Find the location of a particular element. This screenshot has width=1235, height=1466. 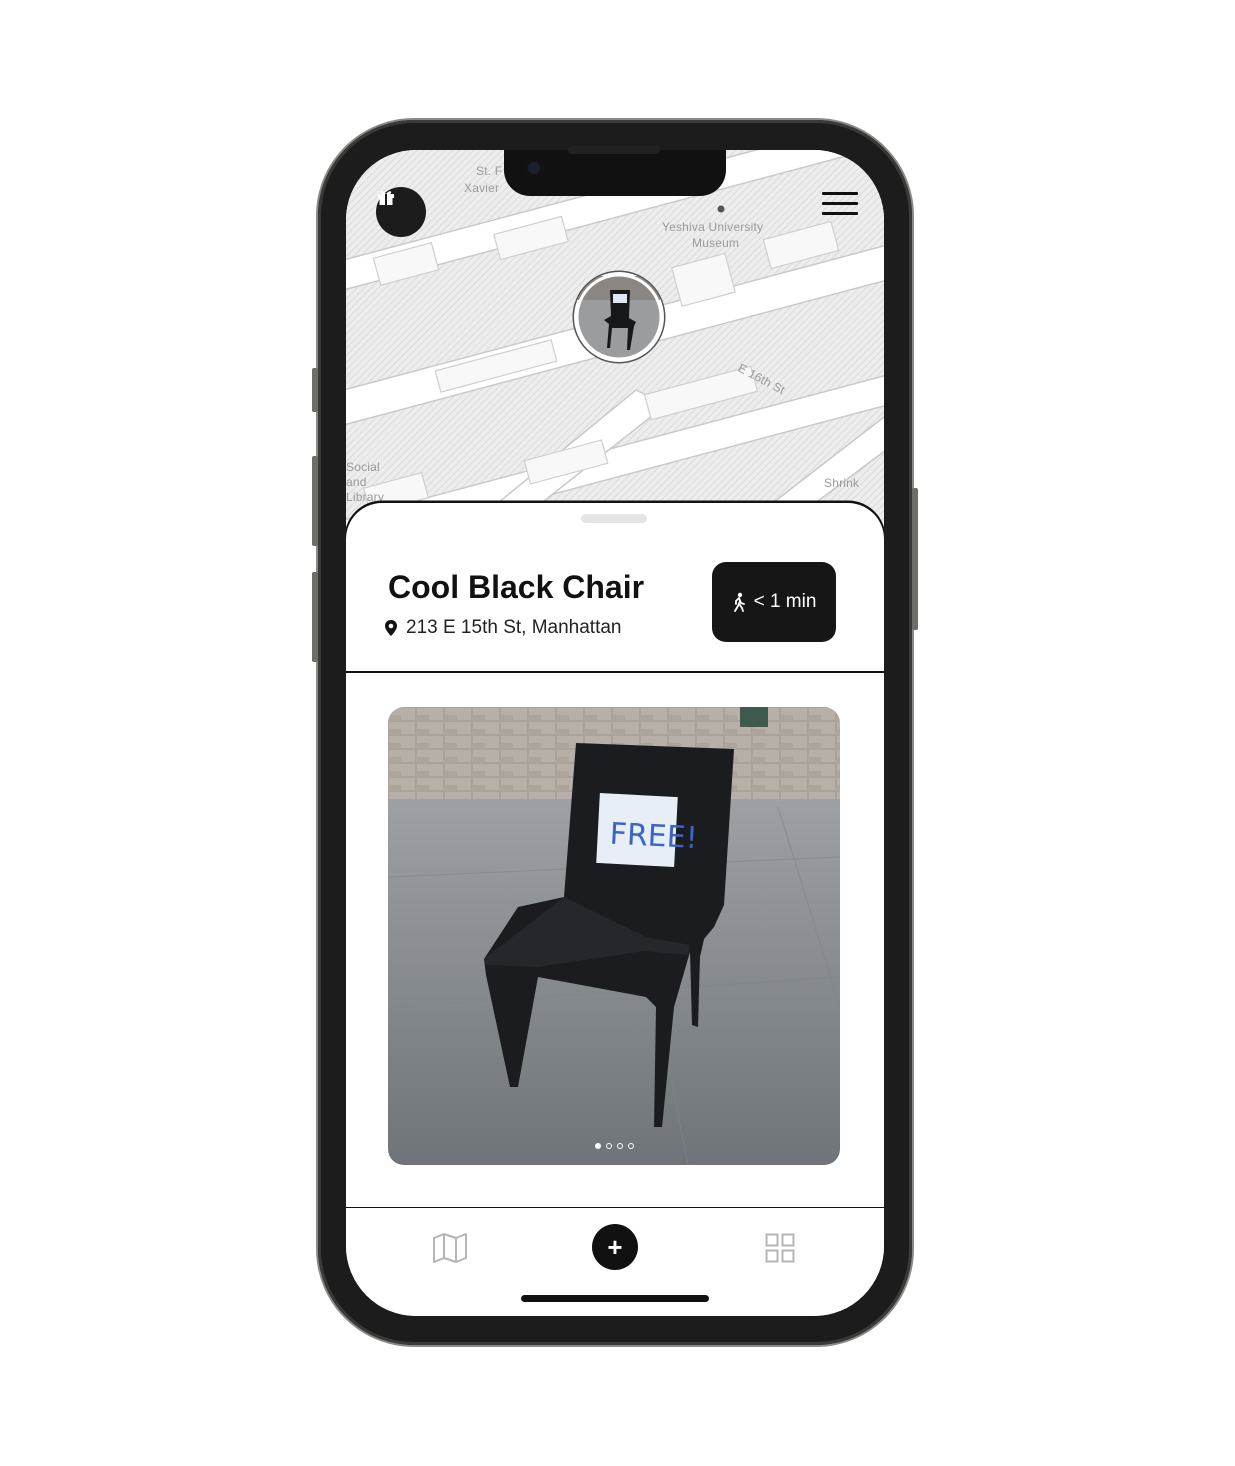

plus-icon: + is located at coordinates (615, 1247).